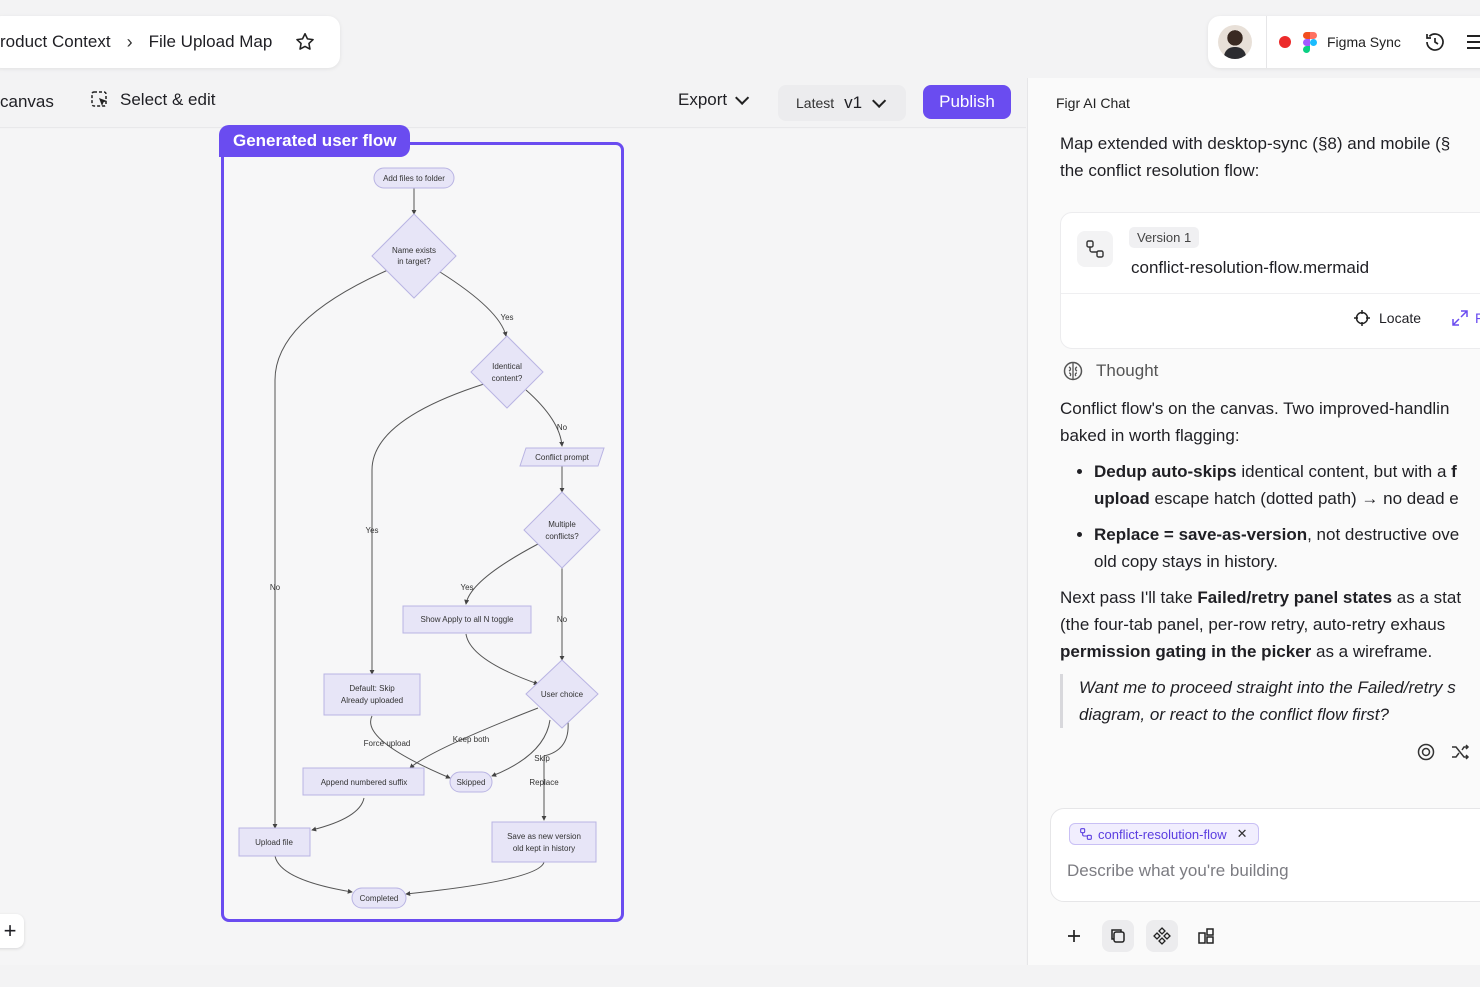  I want to click on target-icon, so click(1426, 752).